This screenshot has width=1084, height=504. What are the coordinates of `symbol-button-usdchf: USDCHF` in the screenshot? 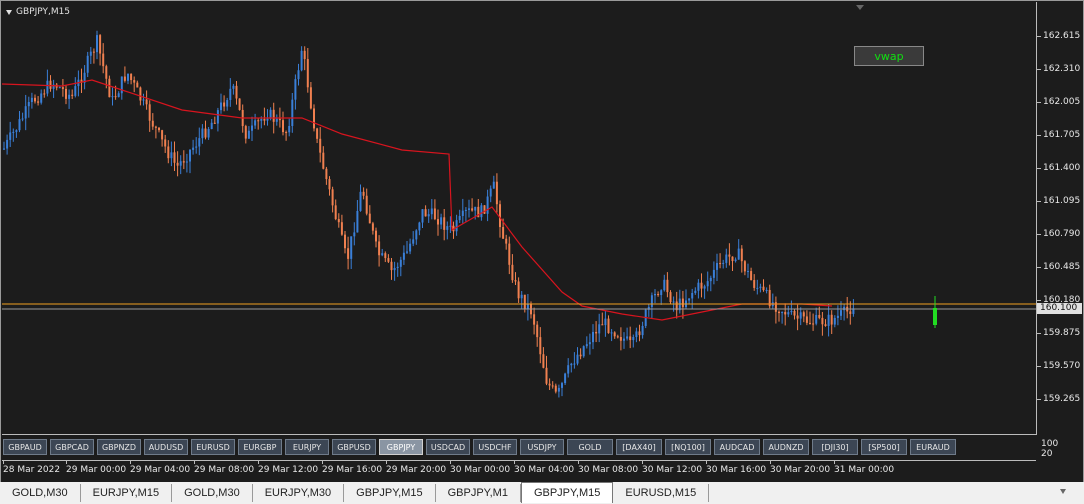 It's located at (495, 447).